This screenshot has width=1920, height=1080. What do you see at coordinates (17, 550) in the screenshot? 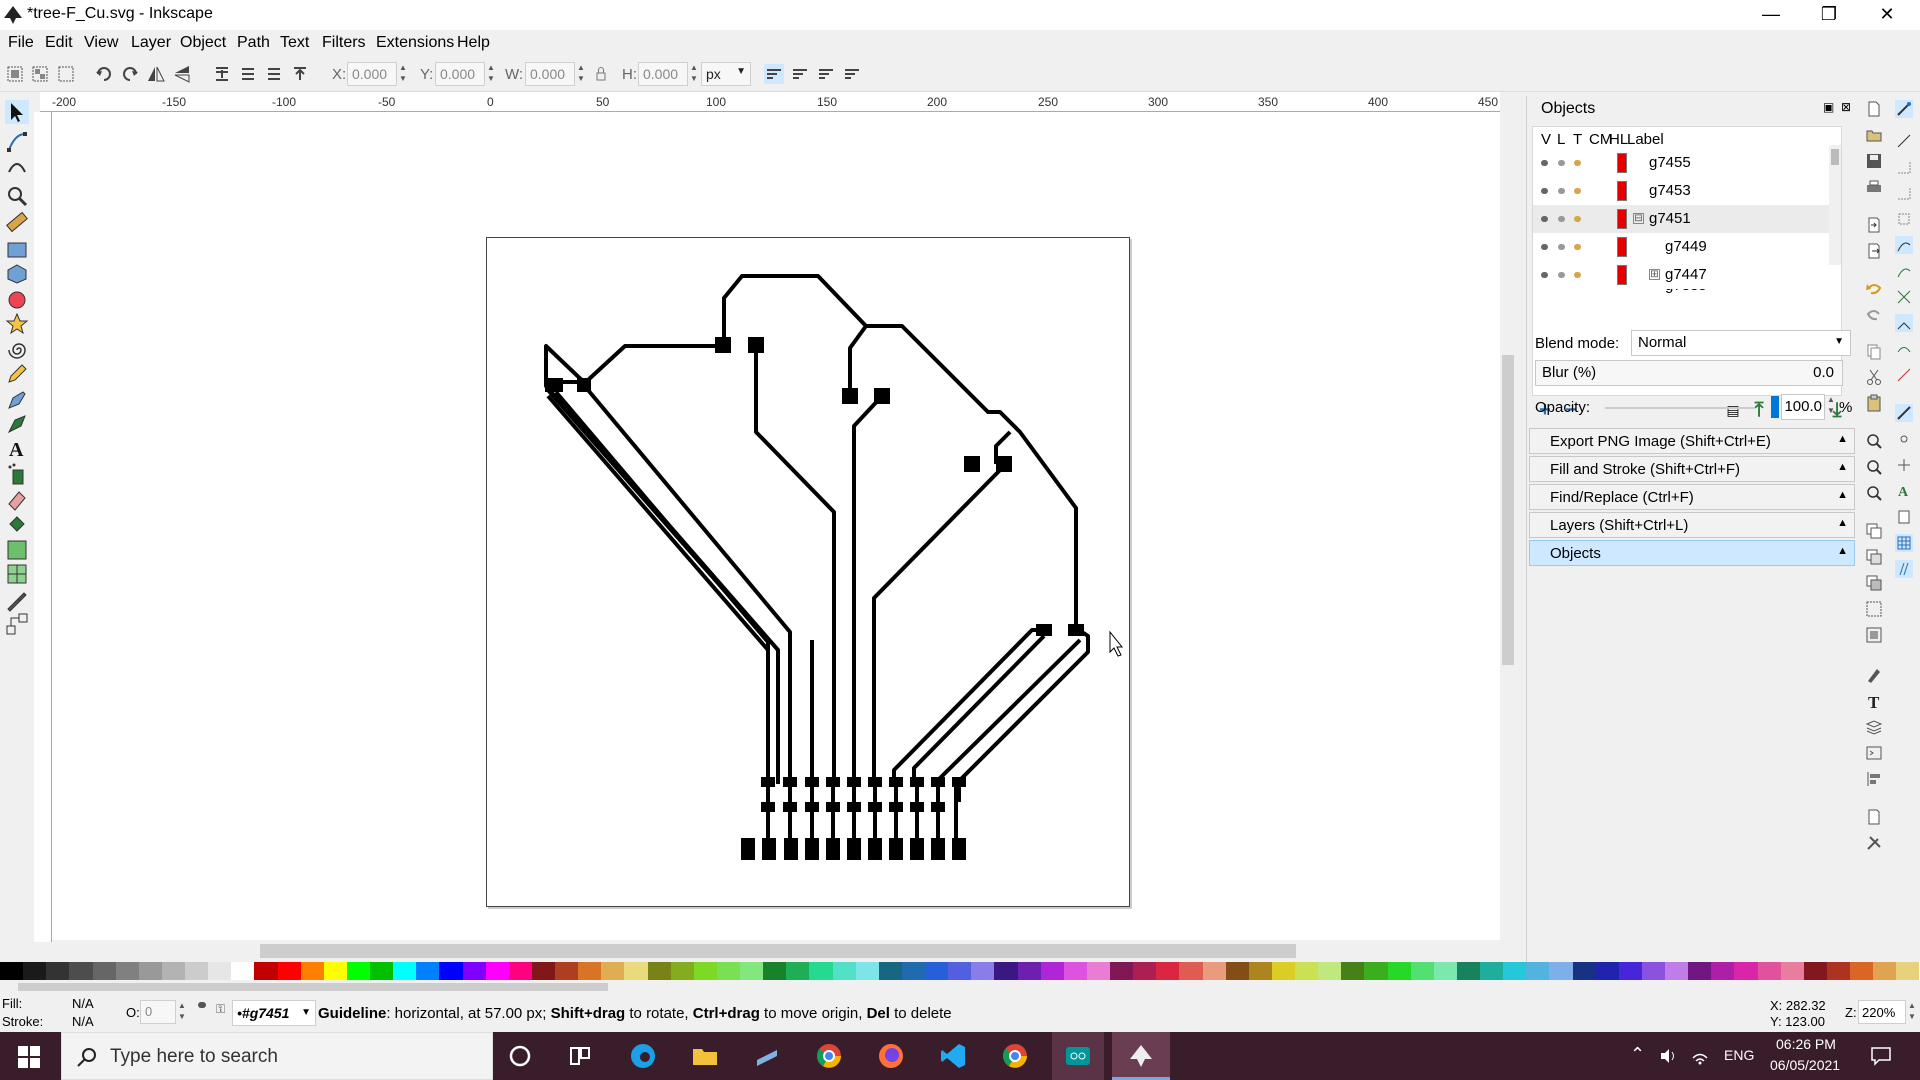
I see `gradient-tool-icon` at bounding box center [17, 550].